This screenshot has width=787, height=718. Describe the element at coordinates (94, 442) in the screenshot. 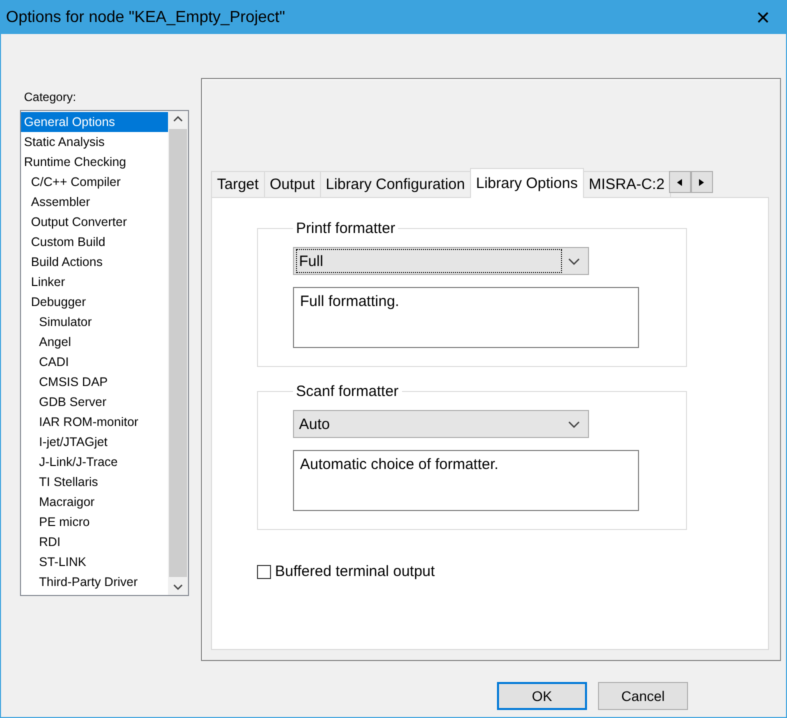

I see `category-item: I-jet/JTAGjet` at that location.